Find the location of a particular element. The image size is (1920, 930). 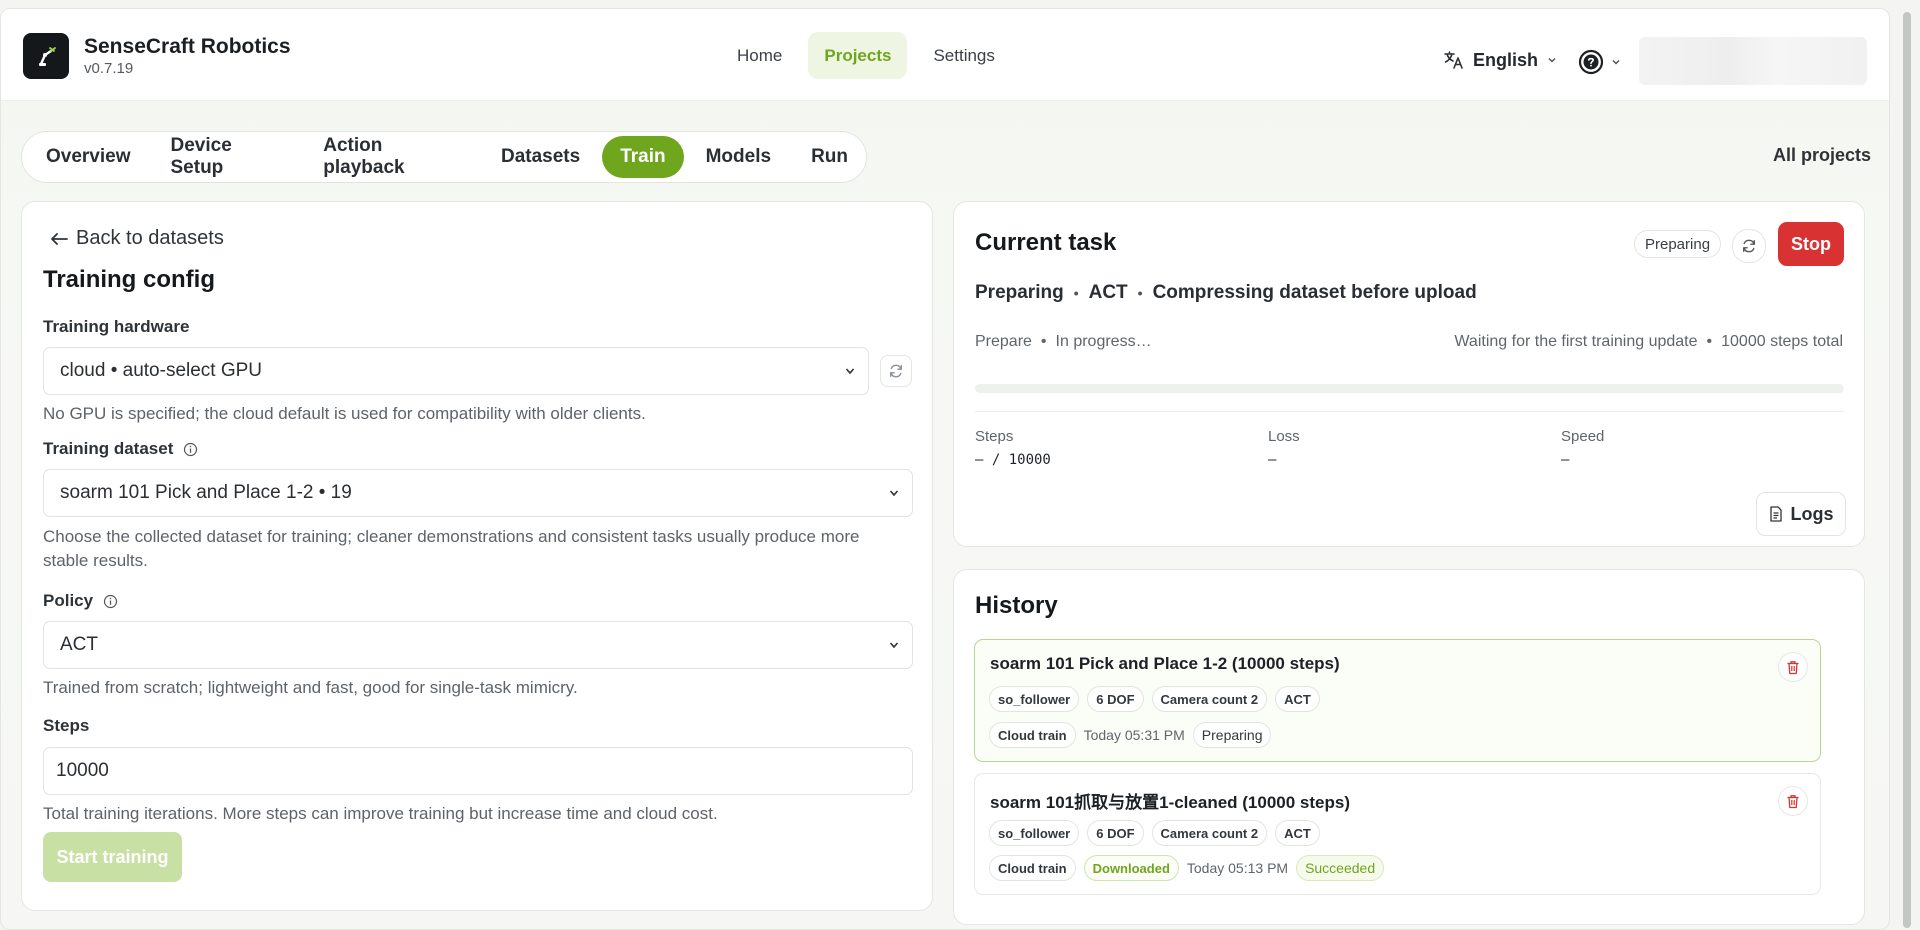

waiting-text: Waiting for the first training update is located at coordinates (1576, 341).